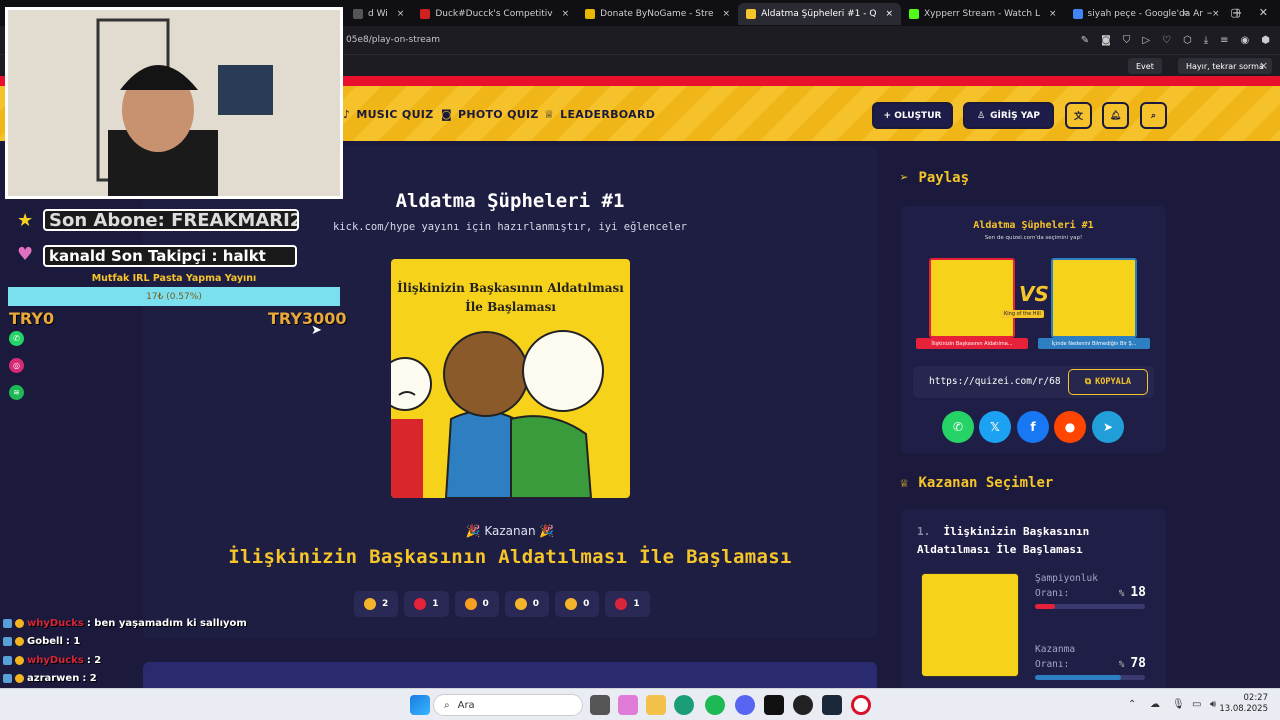 The width and height of the screenshot is (1280, 720). I want to click on user-icon: ♙, so click(981, 115).